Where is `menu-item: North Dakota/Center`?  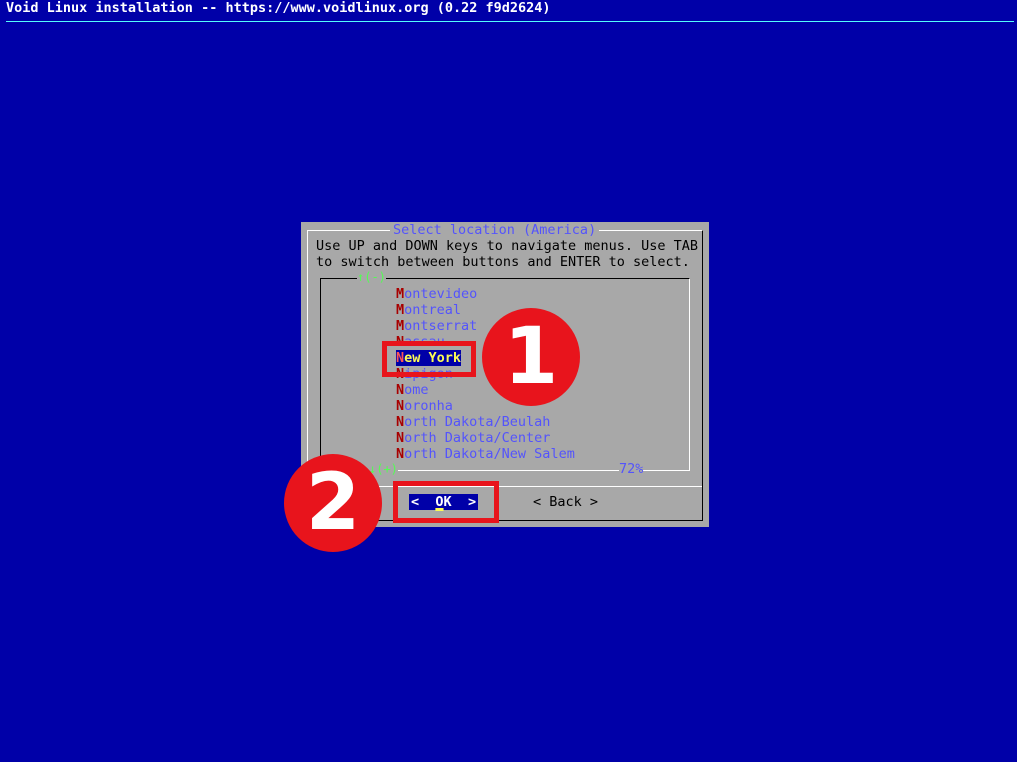
menu-item: North Dakota/Center is located at coordinates (485, 438).